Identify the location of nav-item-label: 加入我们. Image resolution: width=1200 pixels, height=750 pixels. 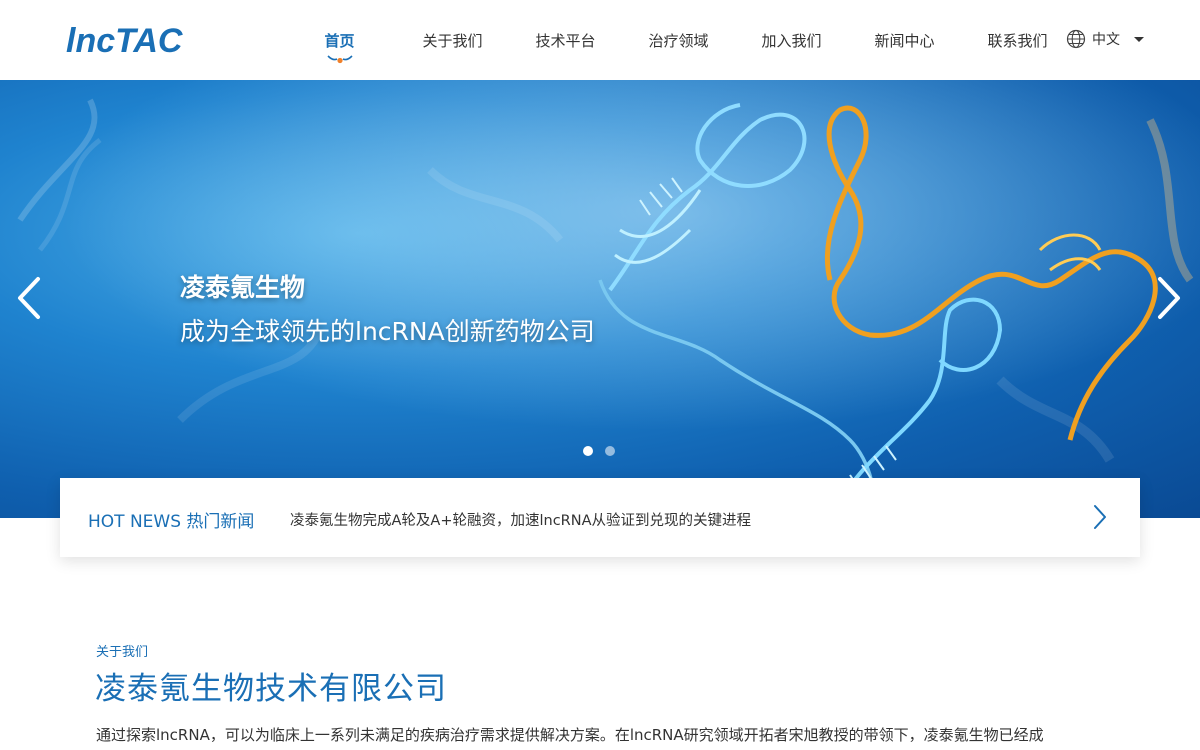
(791, 40).